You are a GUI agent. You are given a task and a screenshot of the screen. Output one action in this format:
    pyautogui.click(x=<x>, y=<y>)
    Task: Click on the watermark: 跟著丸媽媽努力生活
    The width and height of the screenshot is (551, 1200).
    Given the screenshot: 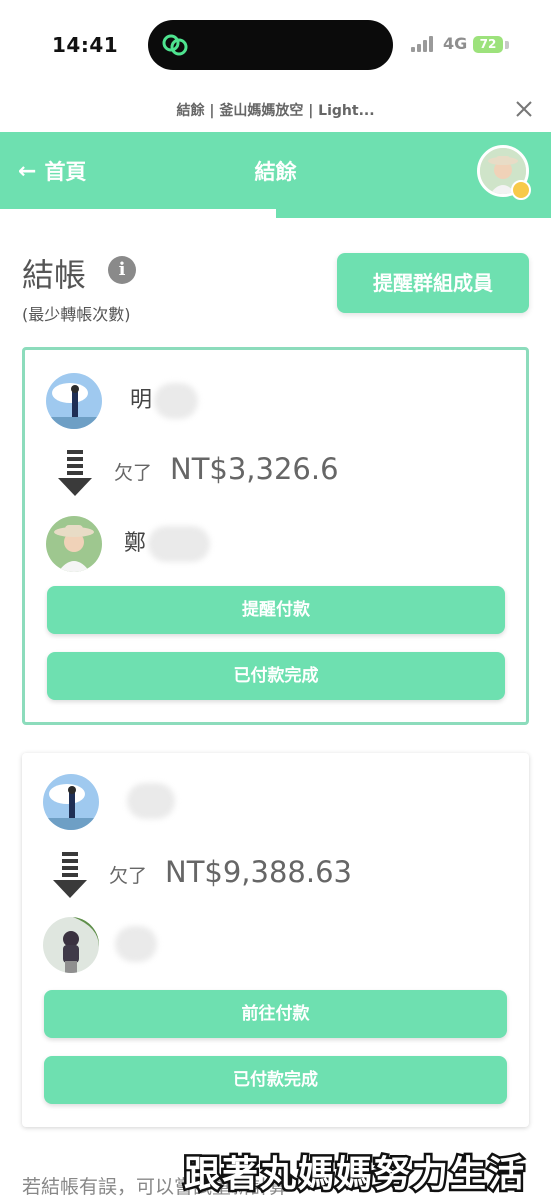 What is the action you would take?
    pyautogui.click(x=354, y=1174)
    